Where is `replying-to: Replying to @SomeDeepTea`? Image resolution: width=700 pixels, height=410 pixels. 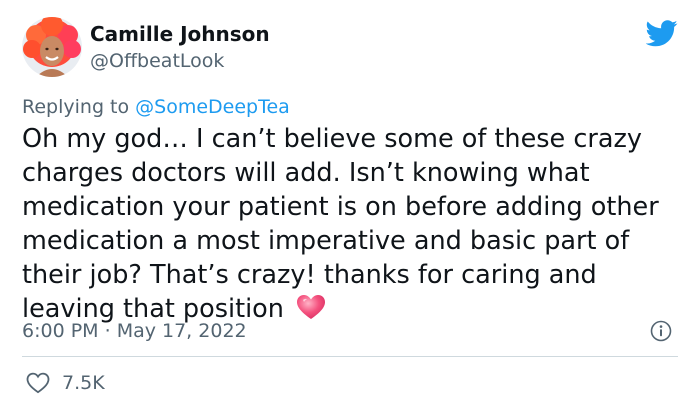
replying-to: Replying to @SomeDeepTea is located at coordinates (156, 107).